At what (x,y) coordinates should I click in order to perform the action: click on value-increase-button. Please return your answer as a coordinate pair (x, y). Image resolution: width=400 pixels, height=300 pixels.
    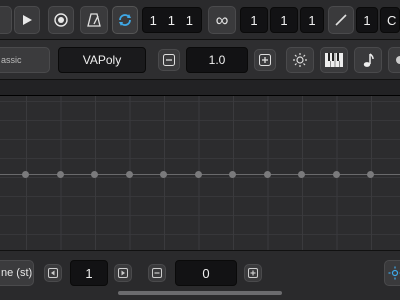
    Looking at the image, I should click on (253, 273).